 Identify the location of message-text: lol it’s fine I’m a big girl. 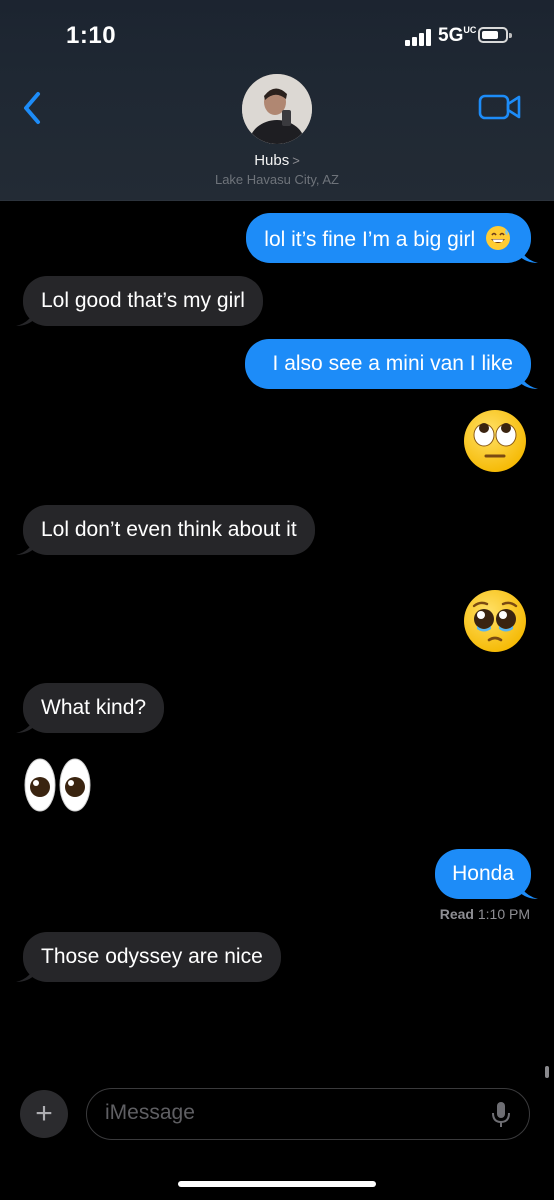
(370, 239).